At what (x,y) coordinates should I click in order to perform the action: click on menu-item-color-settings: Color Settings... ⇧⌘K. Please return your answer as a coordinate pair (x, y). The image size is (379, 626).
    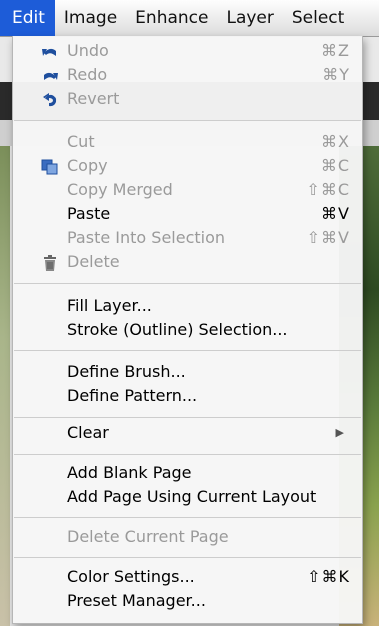
    Looking at the image, I should click on (187, 577).